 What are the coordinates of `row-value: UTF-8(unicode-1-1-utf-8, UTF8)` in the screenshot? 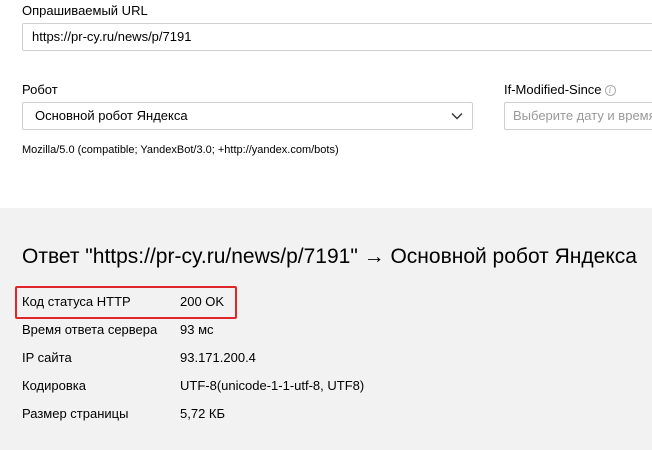 It's located at (272, 385).